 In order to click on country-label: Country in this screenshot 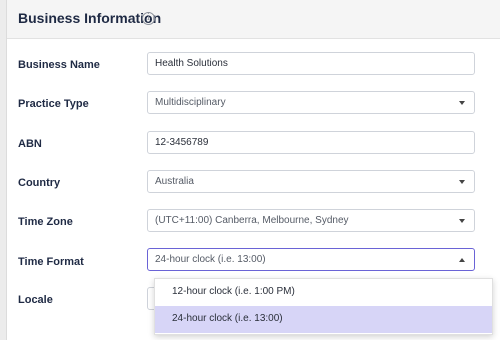, I will do `click(39, 183)`.